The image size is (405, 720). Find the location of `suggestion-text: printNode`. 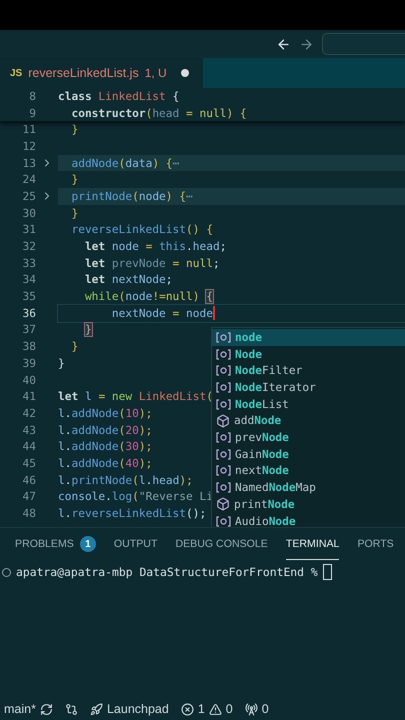

suggestion-text: printNode is located at coordinates (264, 504).